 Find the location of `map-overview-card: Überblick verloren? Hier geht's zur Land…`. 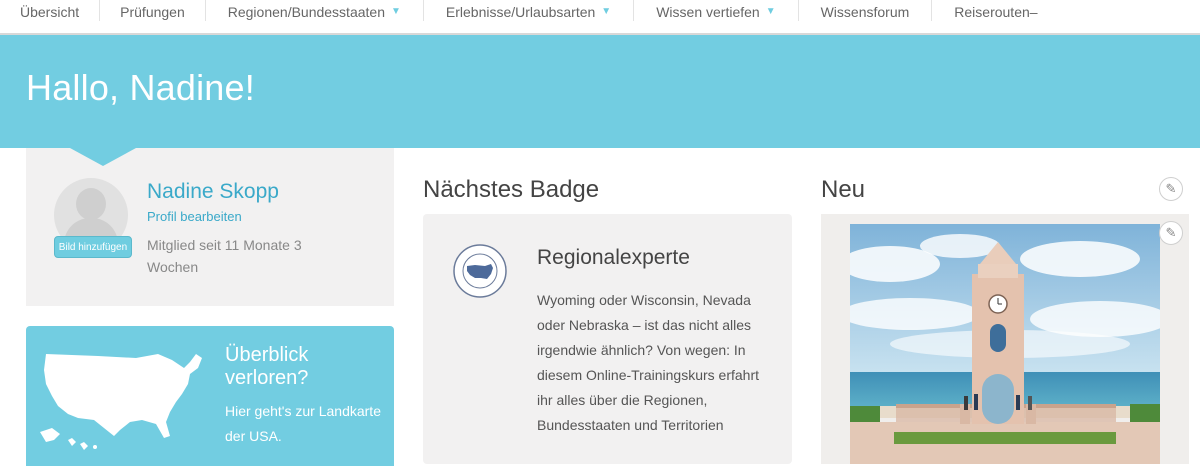

map-overview-card: Überblick verloren? Hier geht's zur Land… is located at coordinates (210, 396).